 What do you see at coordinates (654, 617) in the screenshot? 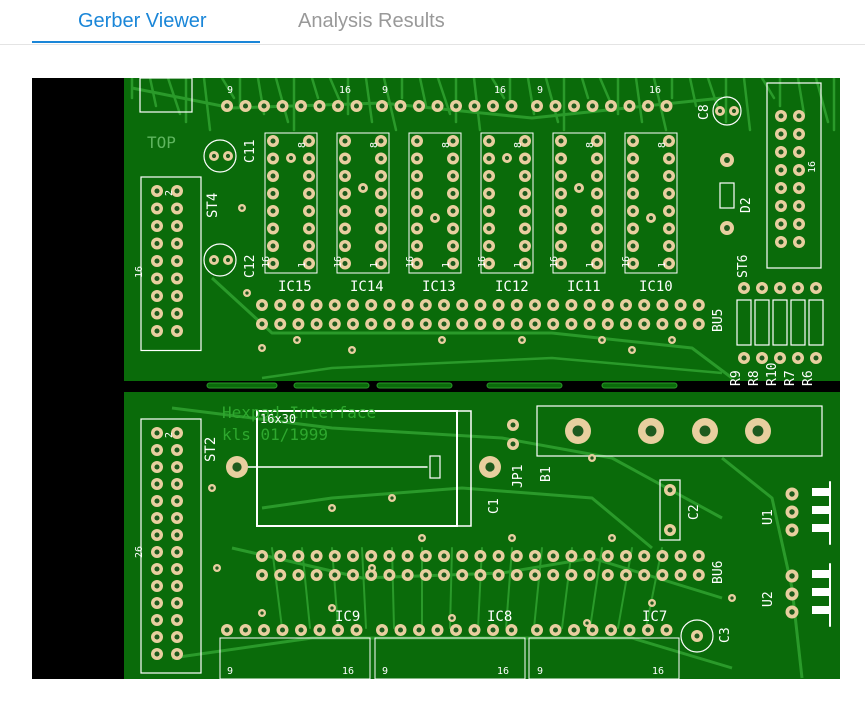
I see `ic-label: IC7` at bounding box center [654, 617].